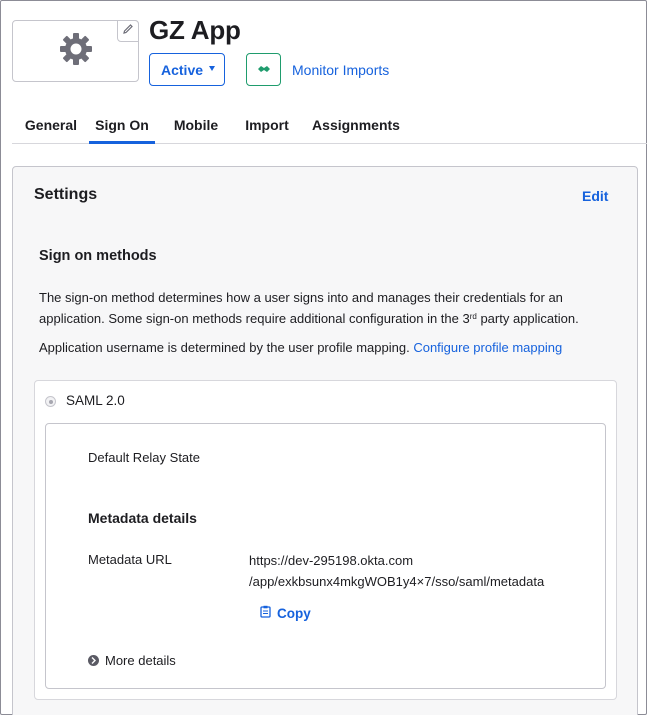  What do you see at coordinates (195, 30) in the screenshot?
I see `app-title: GZ App` at bounding box center [195, 30].